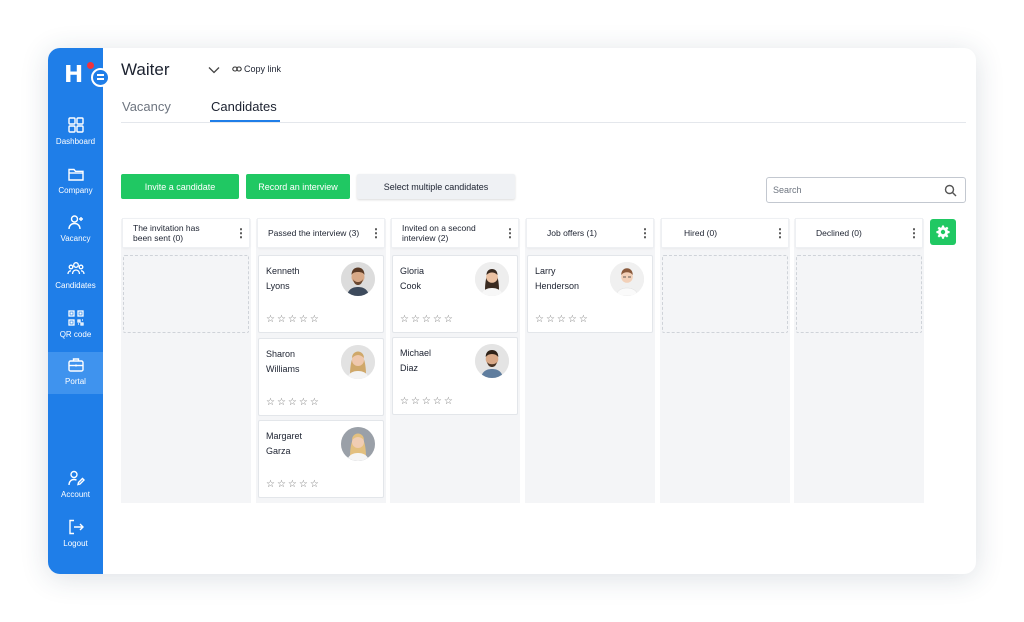 This screenshot has height=622, width=1024. Describe the element at coordinates (950, 190) in the screenshot. I see `search-icon` at that location.